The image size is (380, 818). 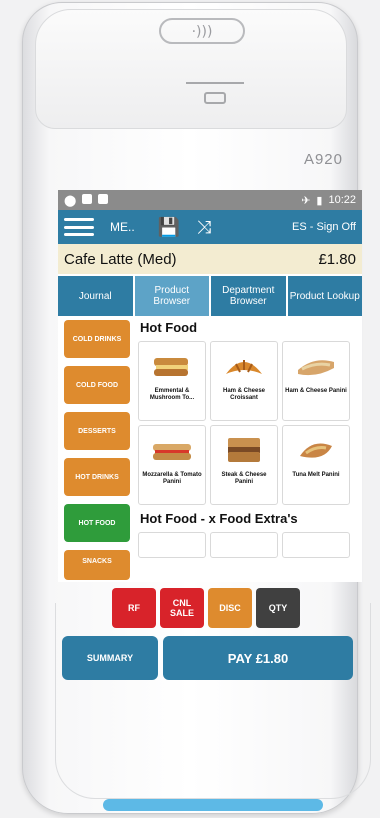 What do you see at coordinates (171, 367) in the screenshot?
I see `toastie-icon` at bounding box center [171, 367].